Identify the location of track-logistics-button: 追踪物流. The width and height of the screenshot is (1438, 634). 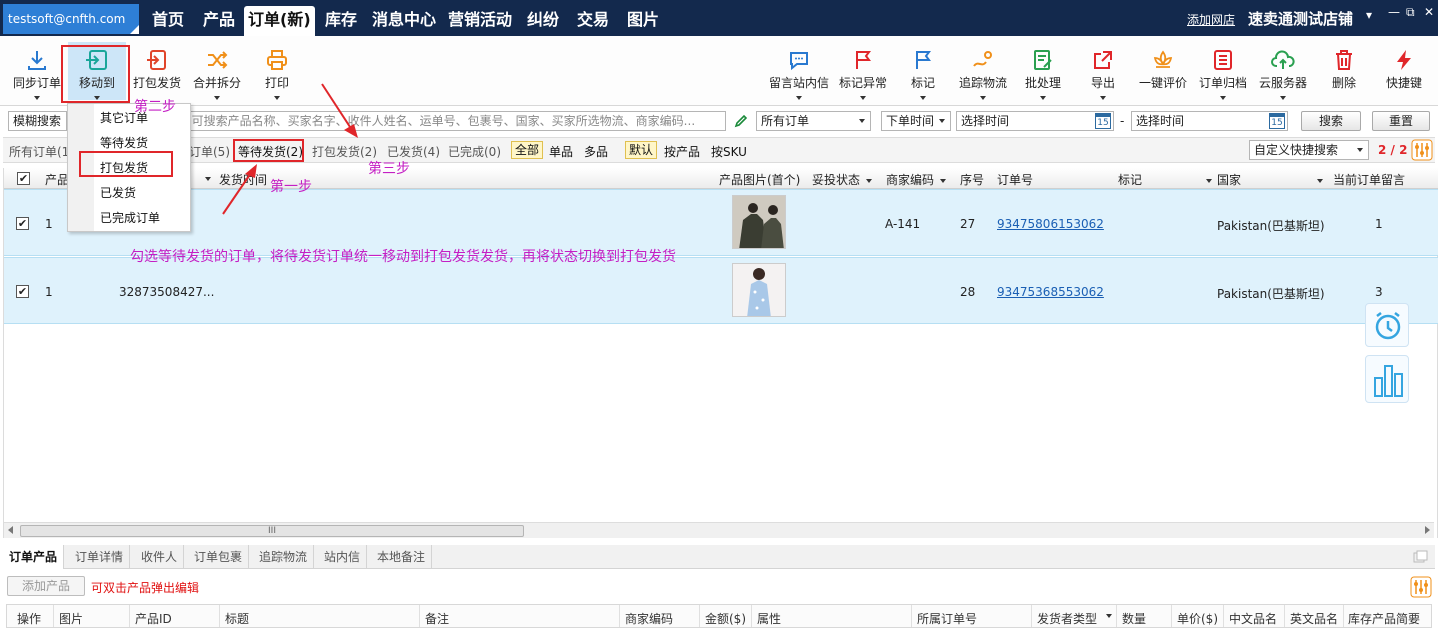
(983, 71).